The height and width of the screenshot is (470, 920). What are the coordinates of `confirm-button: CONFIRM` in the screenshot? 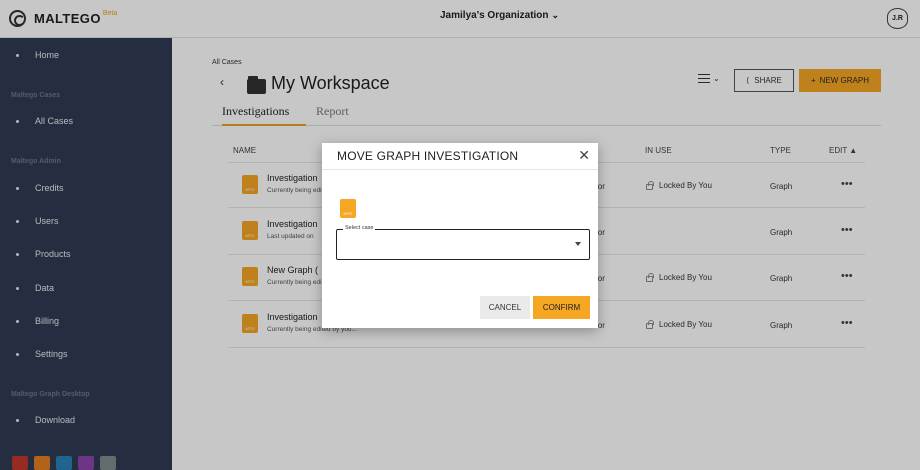 It's located at (561, 307).